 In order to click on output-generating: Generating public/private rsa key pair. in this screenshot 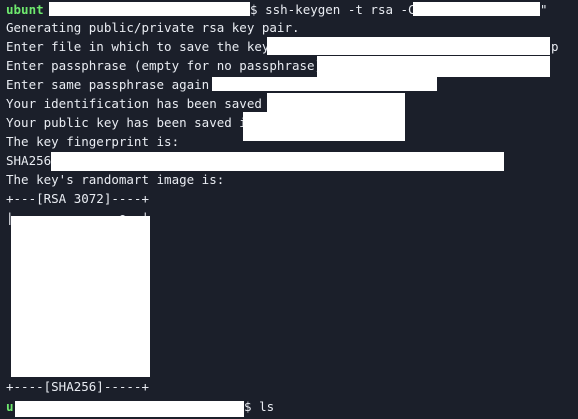, I will do `click(153, 27)`.